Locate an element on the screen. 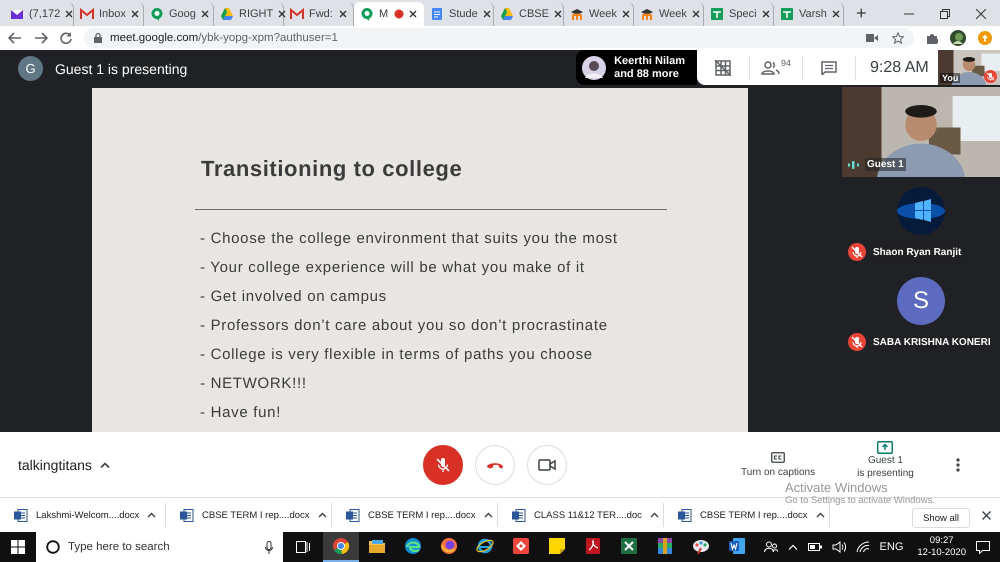 The width and height of the screenshot is (1000, 562). wifi-icon is located at coordinates (863, 547).